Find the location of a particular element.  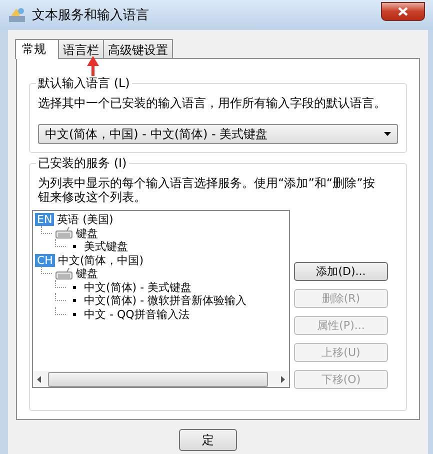

group-description: 为列表中显示的每个输入语言选择服务。使用“添加”和“删除”按钮来修改这个列表。 is located at coordinates (207, 190).